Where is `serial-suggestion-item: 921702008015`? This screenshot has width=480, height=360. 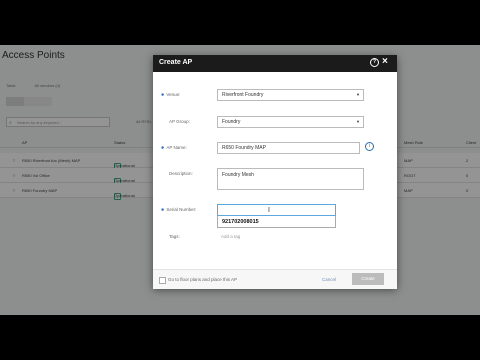 serial-suggestion-item: 921702008015 is located at coordinates (276, 222).